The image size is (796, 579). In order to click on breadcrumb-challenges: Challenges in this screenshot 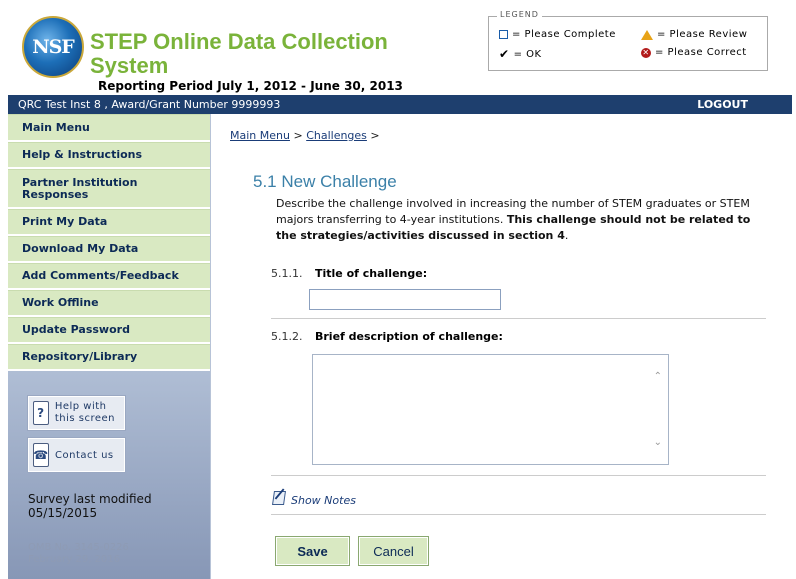, I will do `click(336, 135)`.